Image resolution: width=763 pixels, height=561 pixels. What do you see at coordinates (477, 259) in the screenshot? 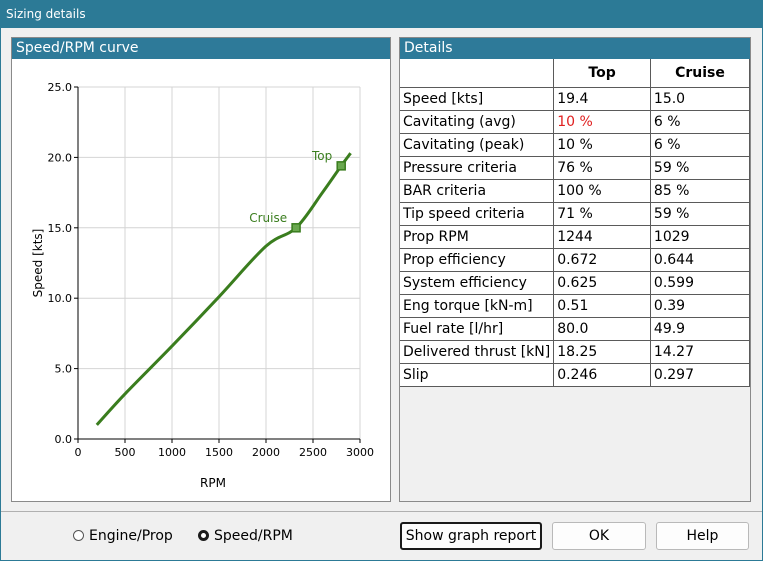
I see `row-label: Prop efficiency` at bounding box center [477, 259].